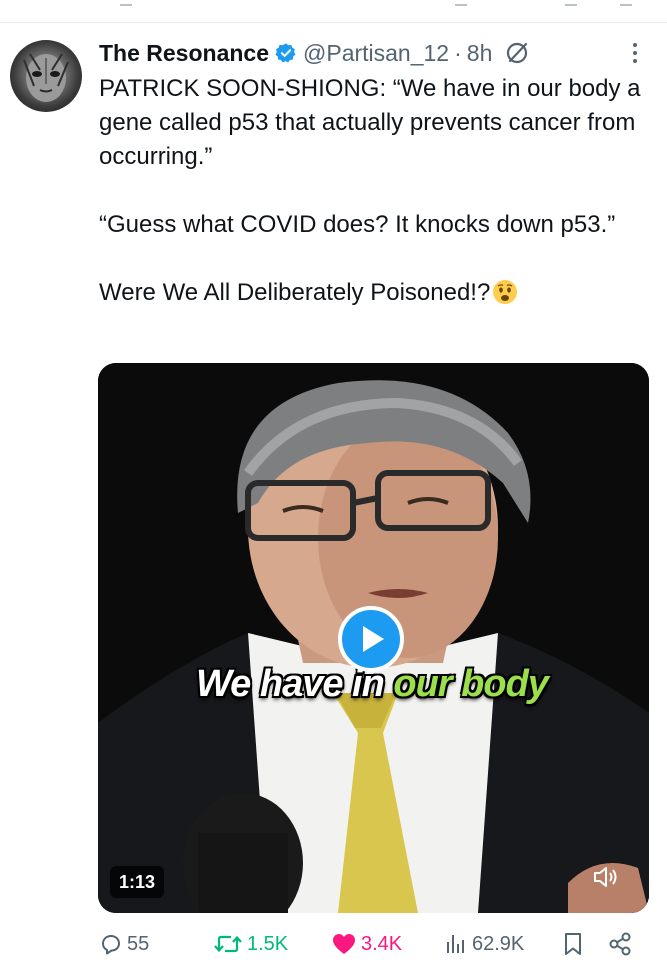 This screenshot has width=667, height=976. Describe the element at coordinates (290, 684) in the screenshot. I see `caption-white-text: We have in` at that location.